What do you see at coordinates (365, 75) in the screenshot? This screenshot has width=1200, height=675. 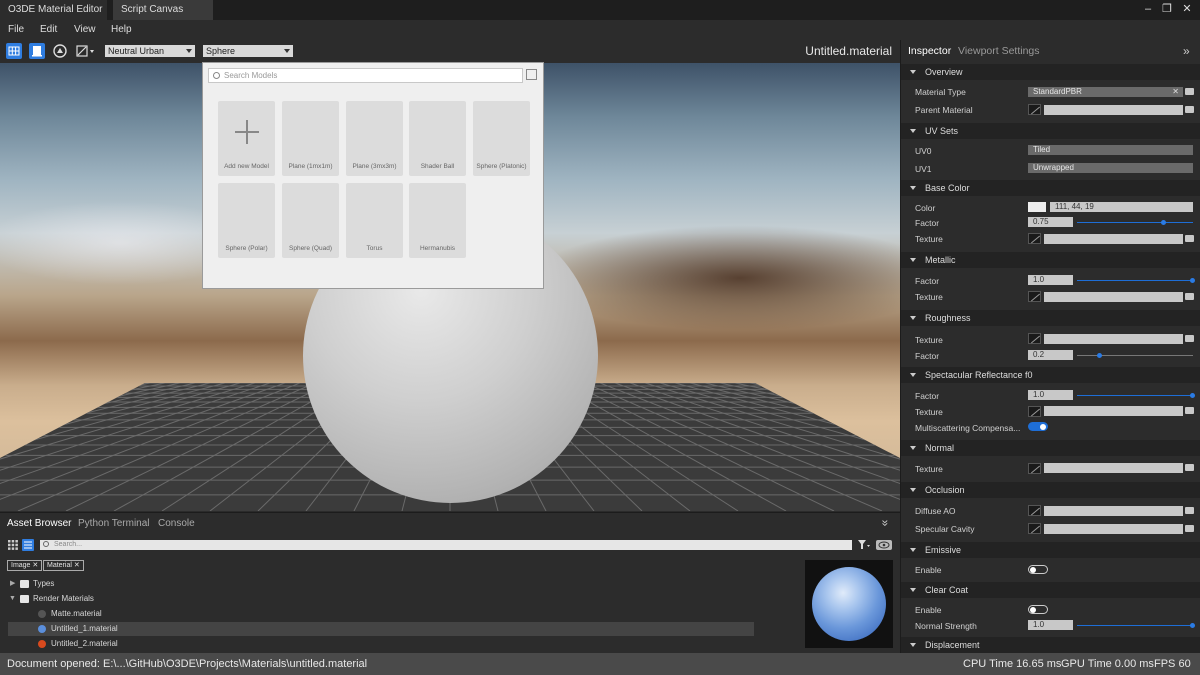 I see `model-search-input: Search Models` at bounding box center [365, 75].